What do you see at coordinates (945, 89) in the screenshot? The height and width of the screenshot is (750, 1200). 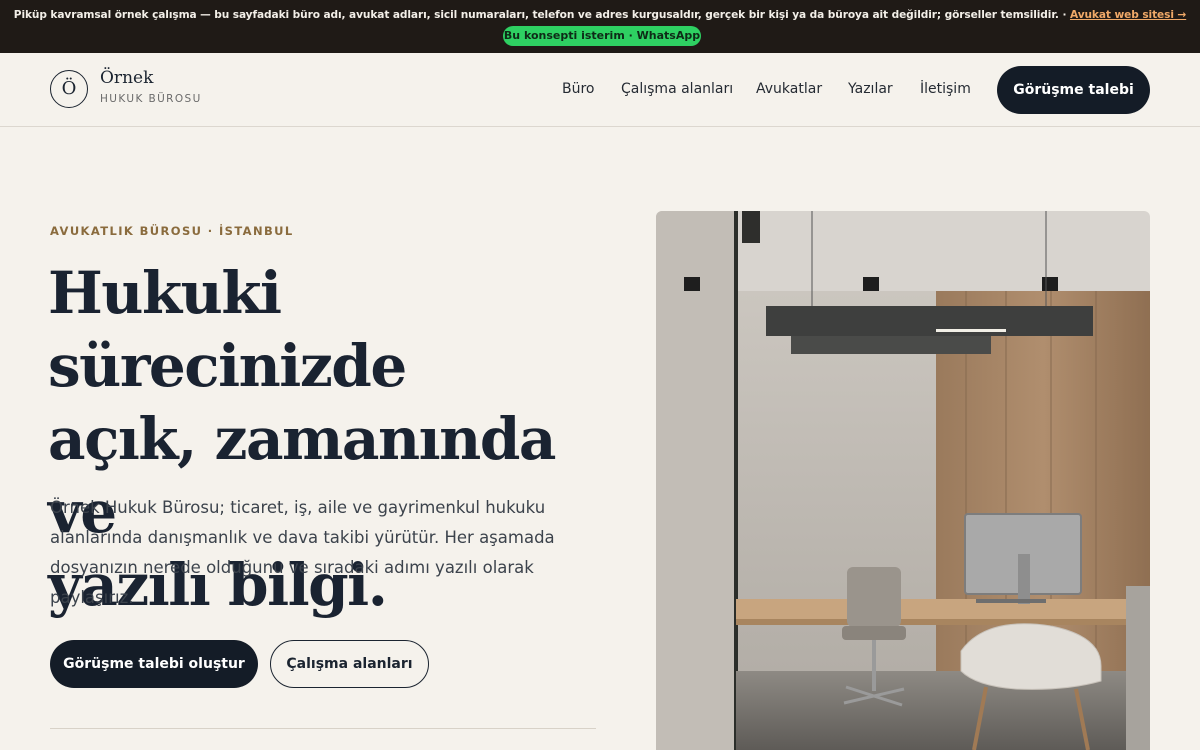 I see `nav-item-iletisim: İletişim` at bounding box center [945, 89].